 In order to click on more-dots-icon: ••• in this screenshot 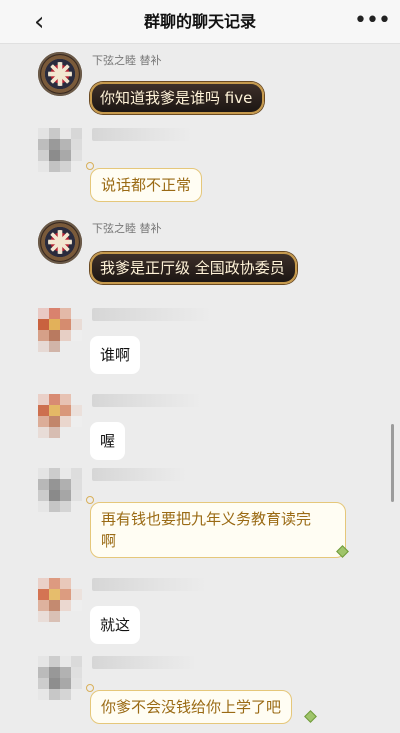, I will do `click(372, 20)`.